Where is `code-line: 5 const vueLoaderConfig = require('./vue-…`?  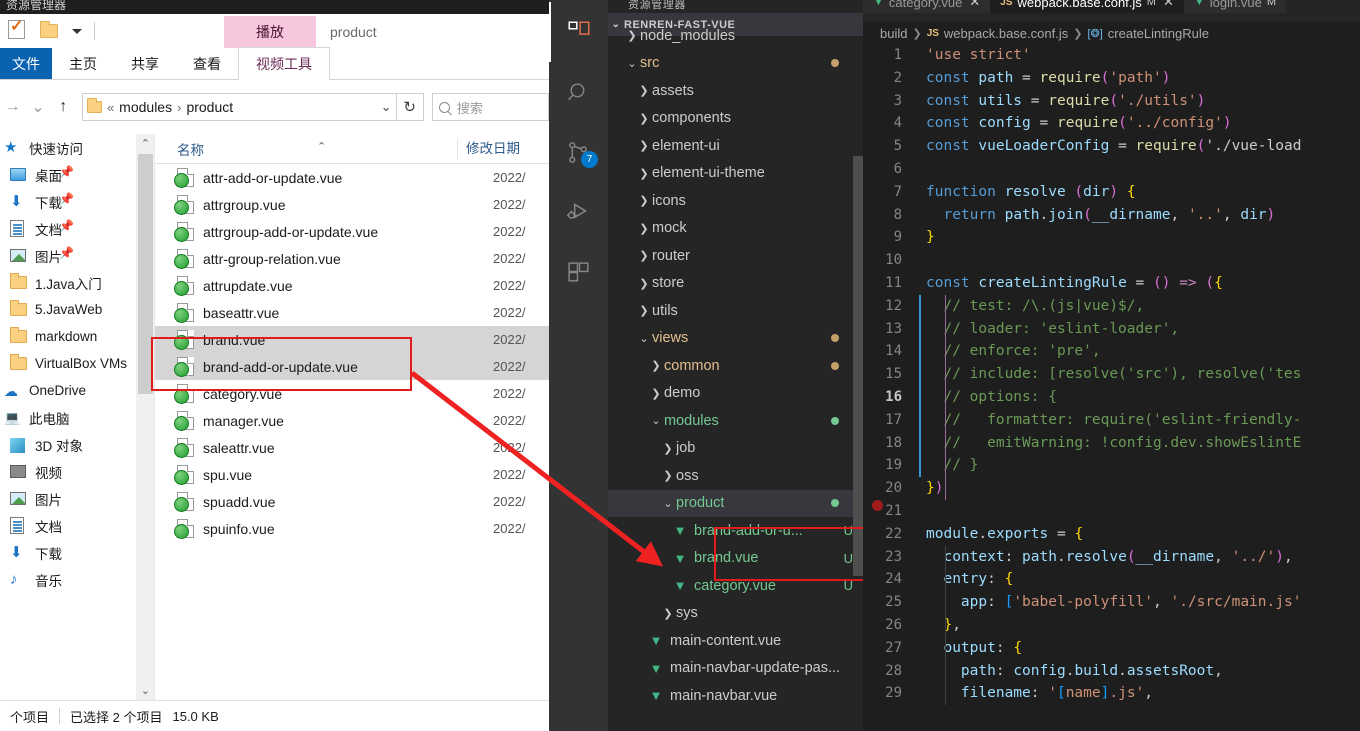 code-line: 5 const vueLoaderConfig = require('./vue-… is located at coordinates (1111, 146).